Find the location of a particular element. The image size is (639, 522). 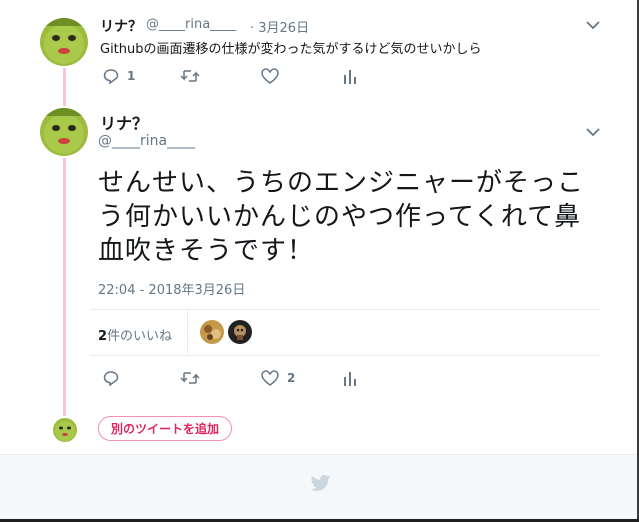

like-button is located at coordinates (270, 76).